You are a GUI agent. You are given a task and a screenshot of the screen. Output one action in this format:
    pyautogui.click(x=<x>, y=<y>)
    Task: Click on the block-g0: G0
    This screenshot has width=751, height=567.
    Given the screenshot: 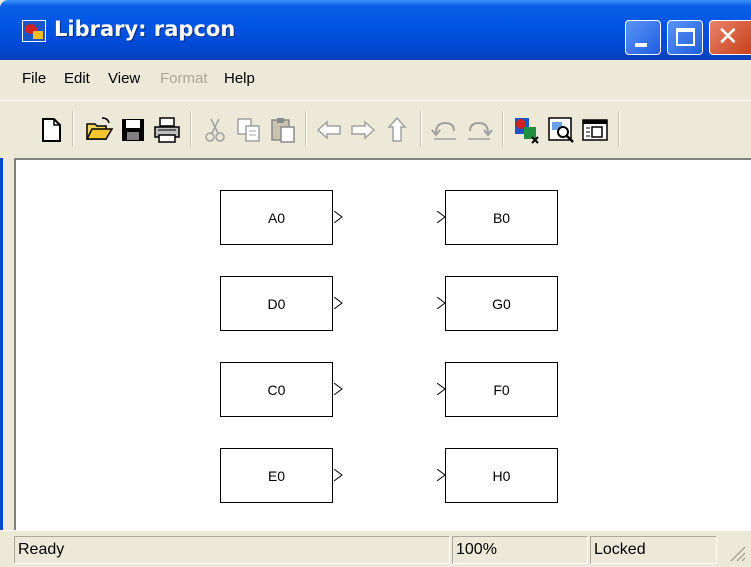 What is the action you would take?
    pyautogui.click(x=501, y=303)
    